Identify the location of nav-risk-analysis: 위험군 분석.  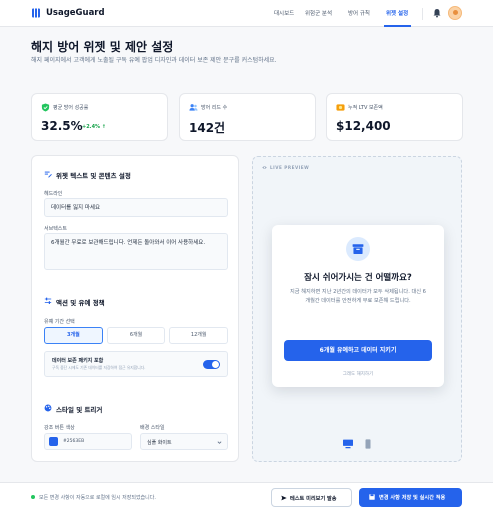
(318, 13).